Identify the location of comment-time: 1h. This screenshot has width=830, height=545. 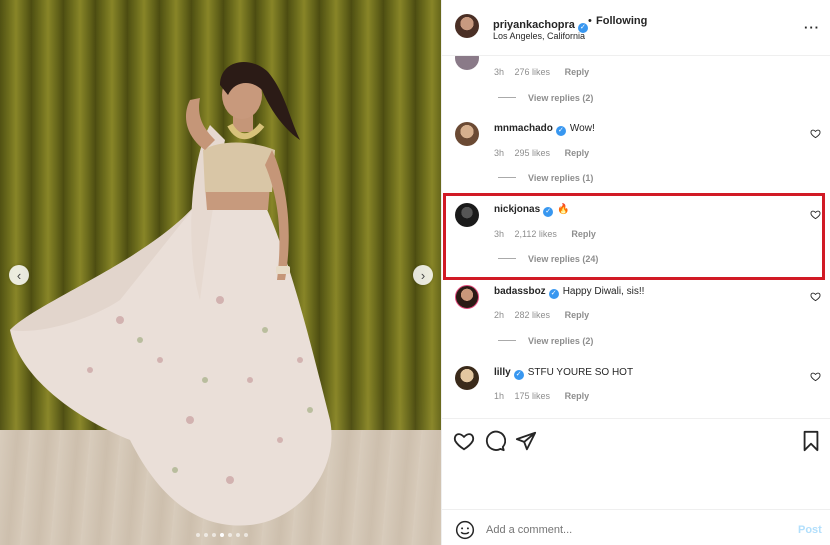
(499, 396).